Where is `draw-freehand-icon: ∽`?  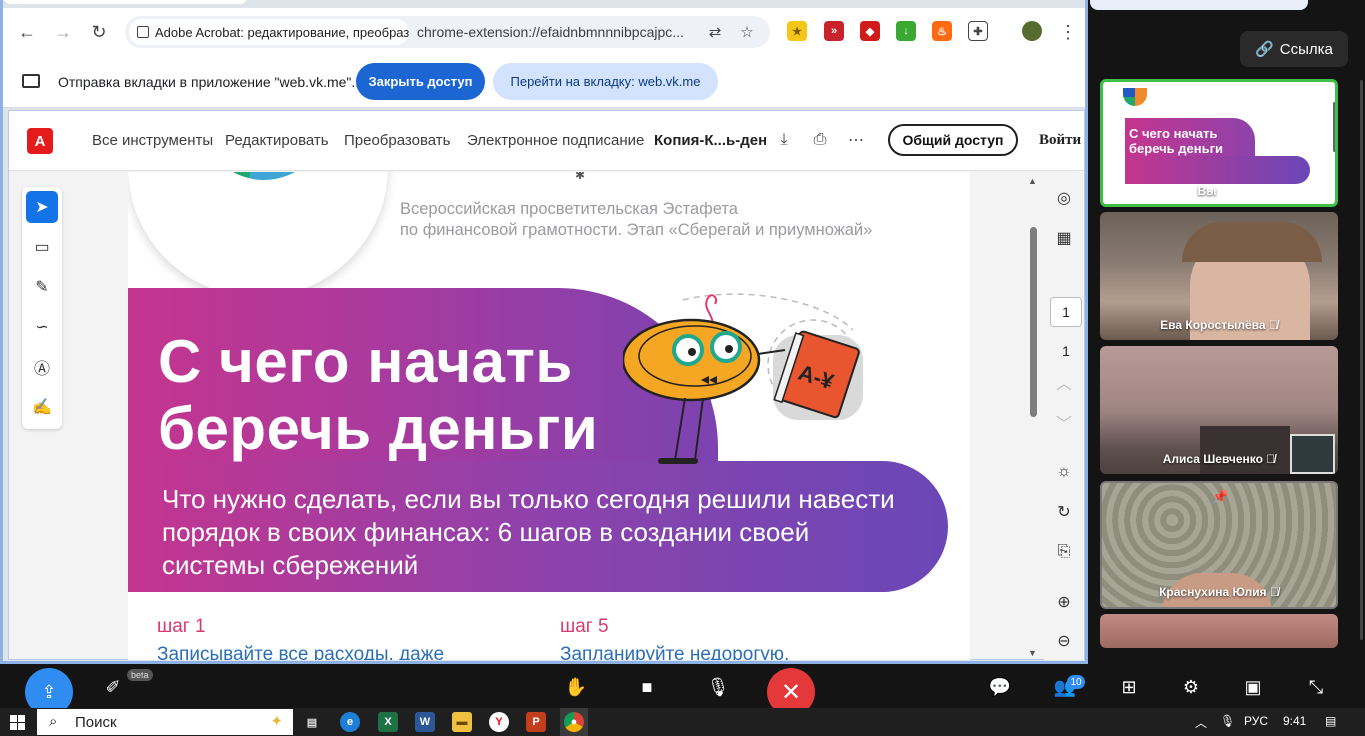
draw-freehand-icon: ∽ is located at coordinates (42, 327).